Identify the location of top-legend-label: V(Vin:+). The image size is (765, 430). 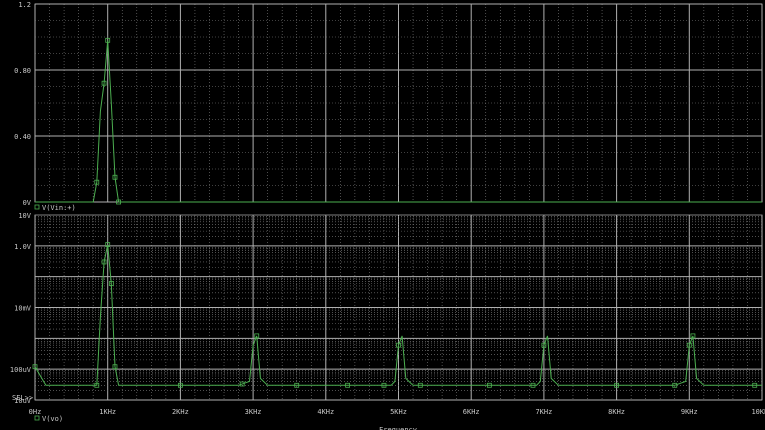
(59, 208).